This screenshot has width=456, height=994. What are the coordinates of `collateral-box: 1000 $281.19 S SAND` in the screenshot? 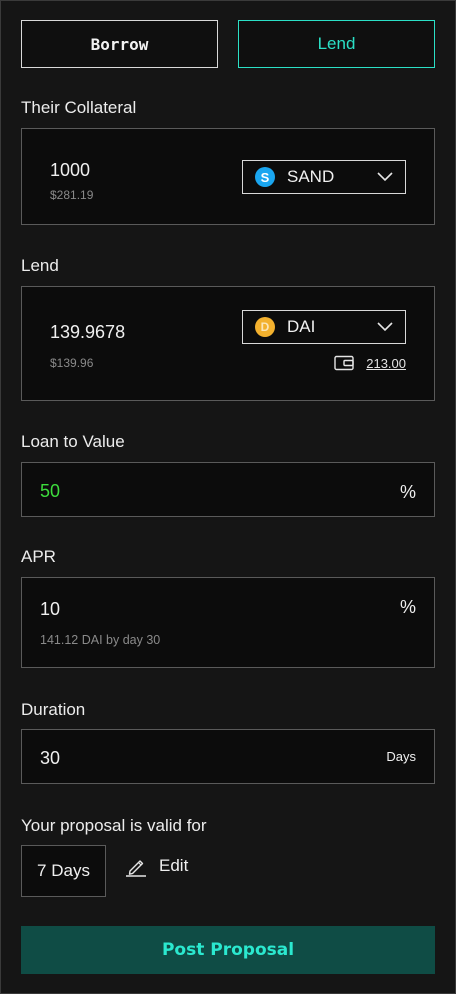 It's located at (228, 176).